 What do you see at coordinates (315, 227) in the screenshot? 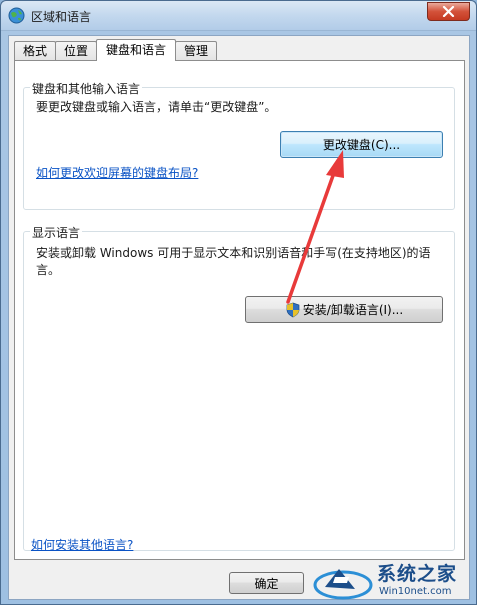
I see `annotation-arrow` at bounding box center [315, 227].